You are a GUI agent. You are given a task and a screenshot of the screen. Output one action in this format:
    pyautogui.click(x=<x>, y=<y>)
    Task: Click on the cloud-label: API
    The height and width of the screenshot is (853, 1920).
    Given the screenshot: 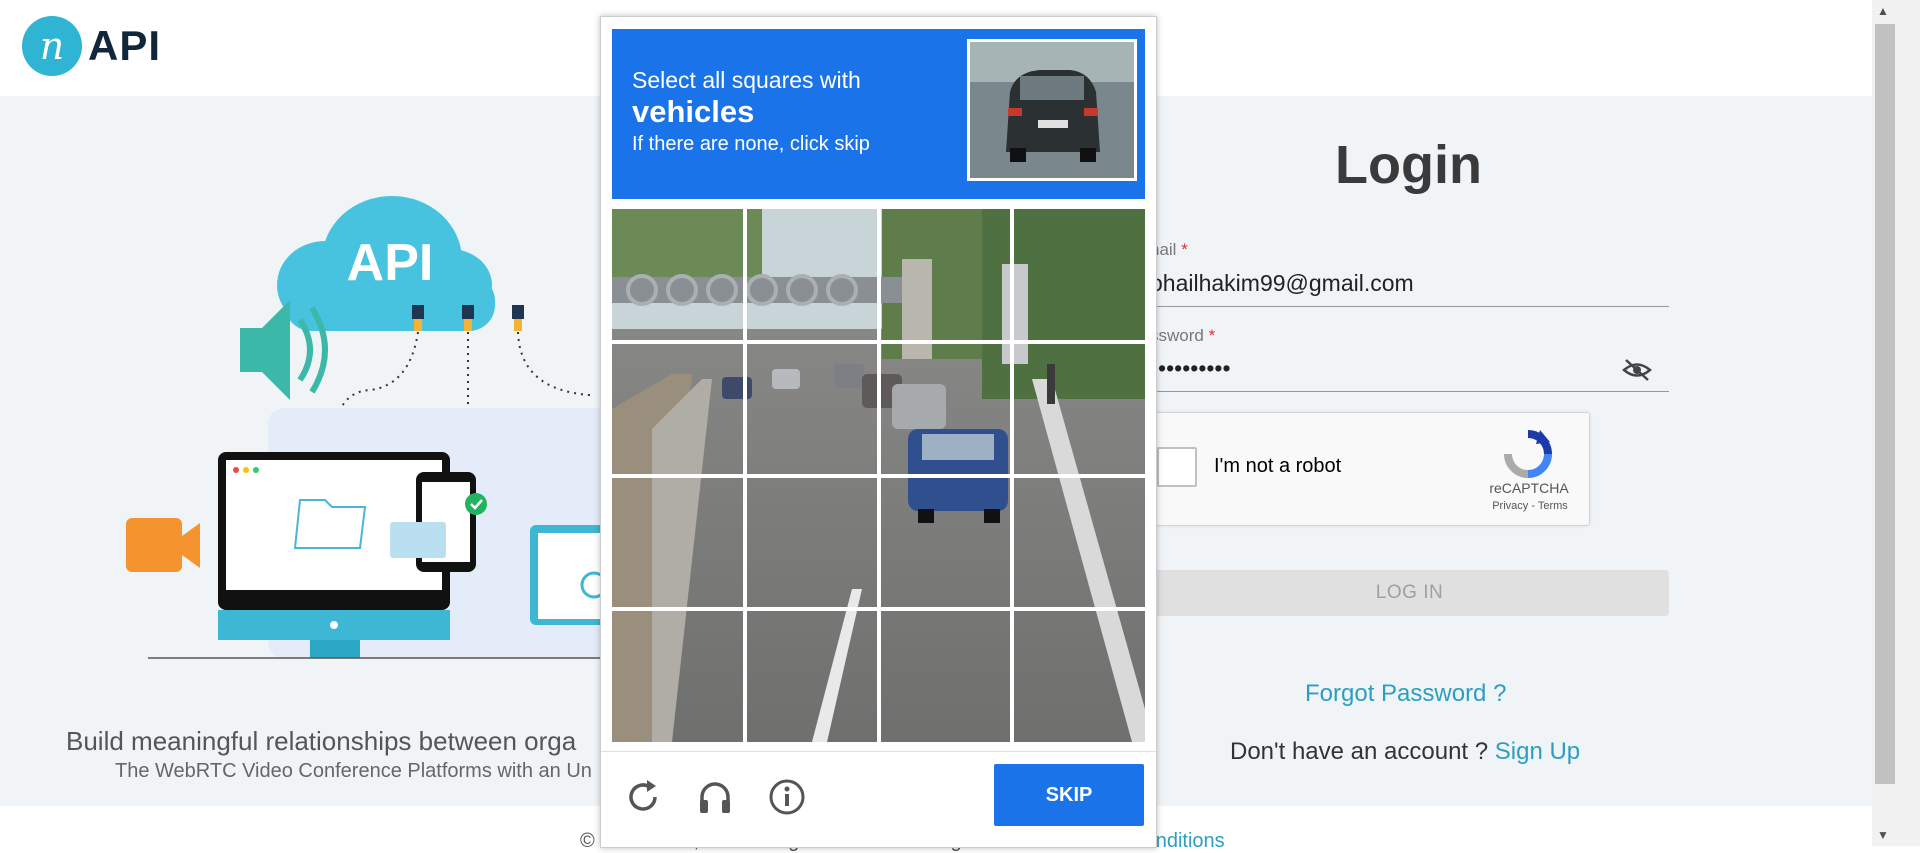 What is the action you would take?
    pyautogui.click(x=390, y=263)
    